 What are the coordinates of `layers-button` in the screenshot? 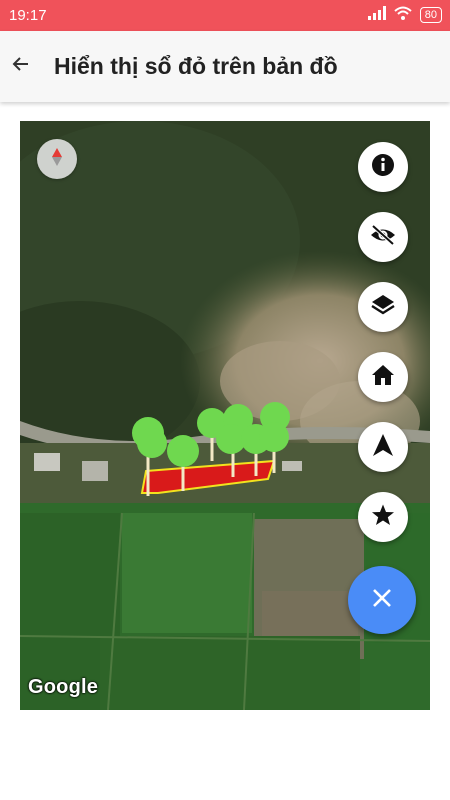 It's located at (383, 307).